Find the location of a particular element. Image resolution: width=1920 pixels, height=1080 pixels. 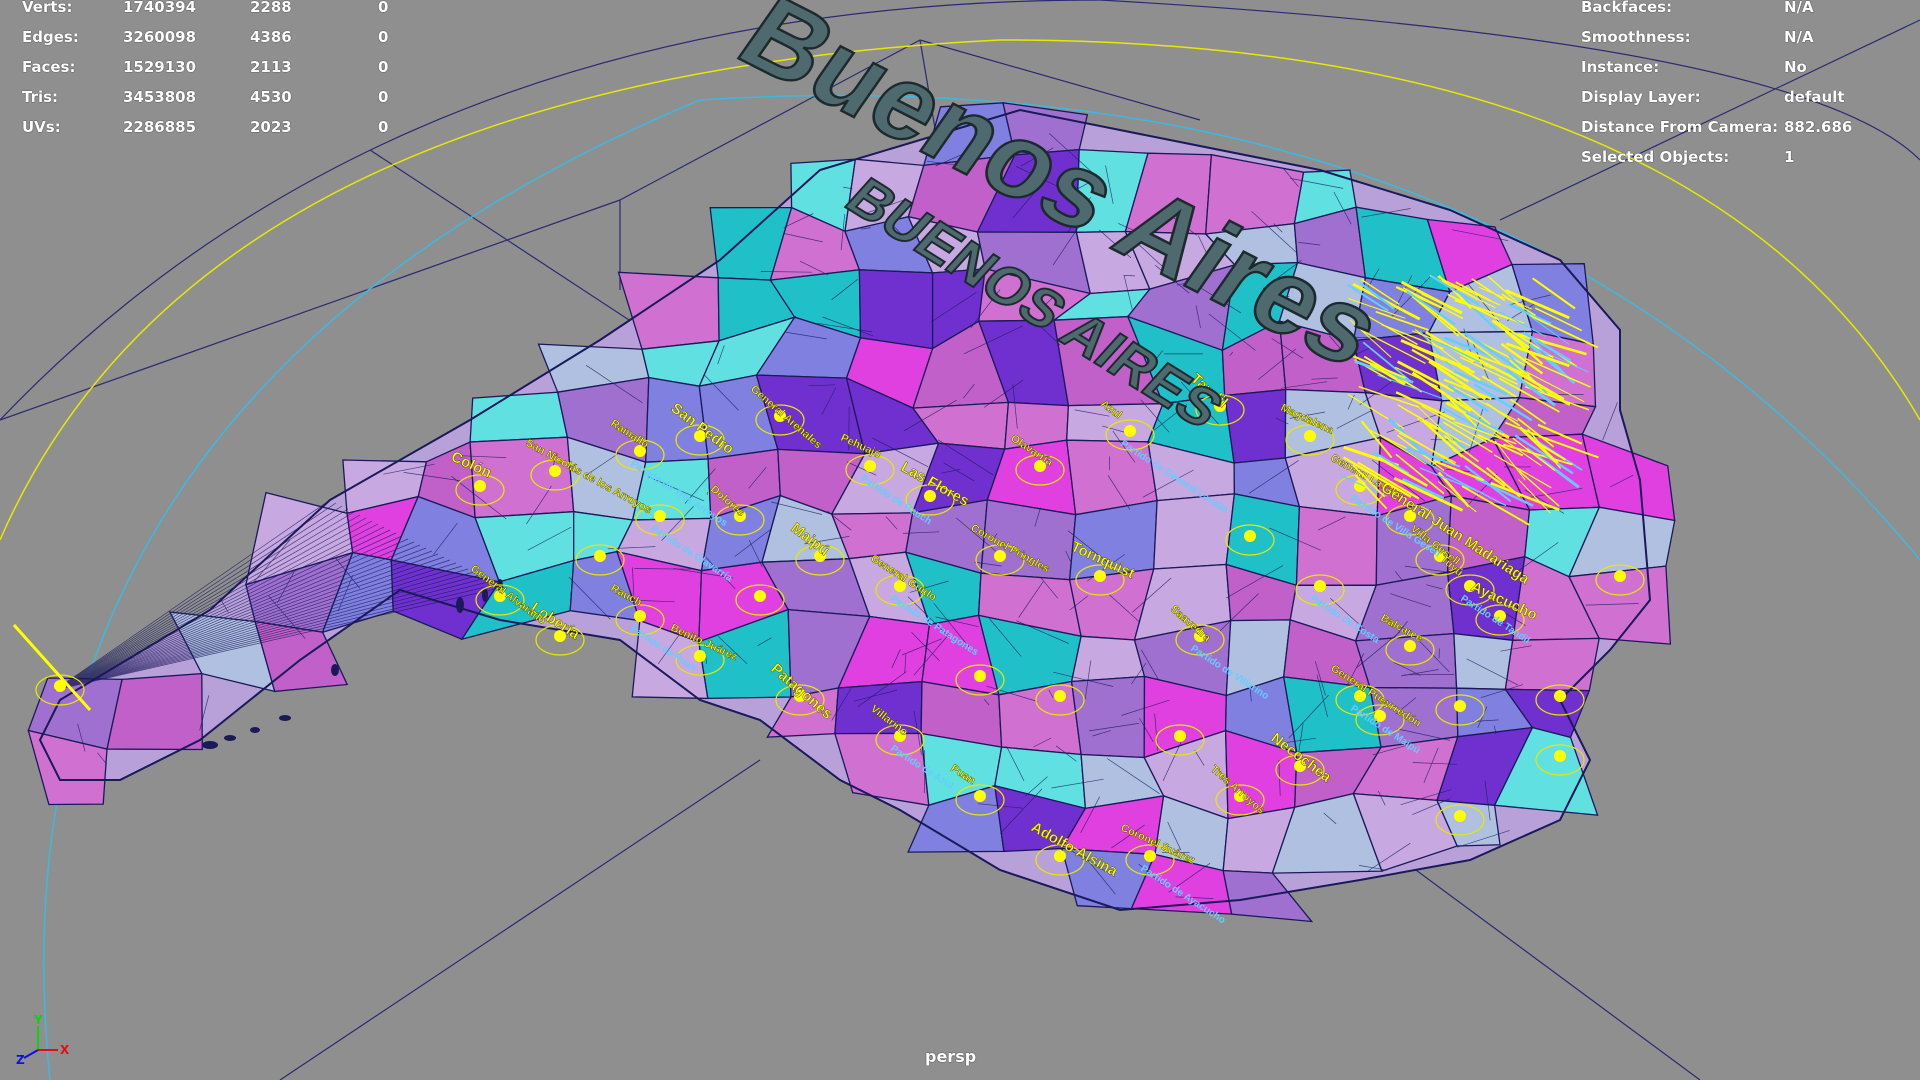

hud-value: 1 is located at coordinates (1789, 157).